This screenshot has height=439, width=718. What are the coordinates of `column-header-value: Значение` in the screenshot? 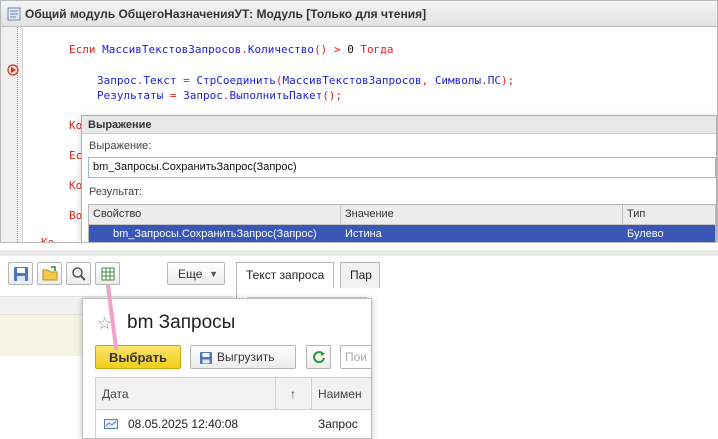 It's located at (482, 215).